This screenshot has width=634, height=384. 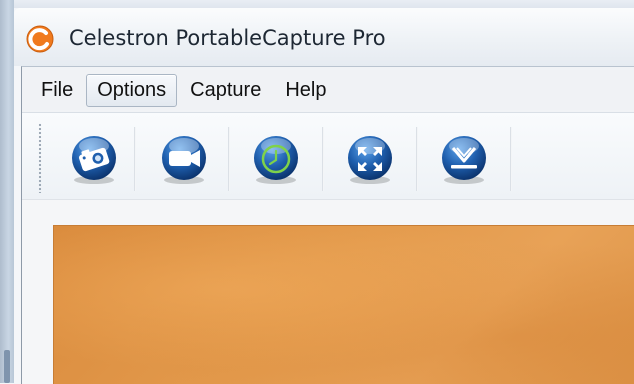 What do you see at coordinates (305, 90) in the screenshot?
I see `menu-help: Help` at bounding box center [305, 90].